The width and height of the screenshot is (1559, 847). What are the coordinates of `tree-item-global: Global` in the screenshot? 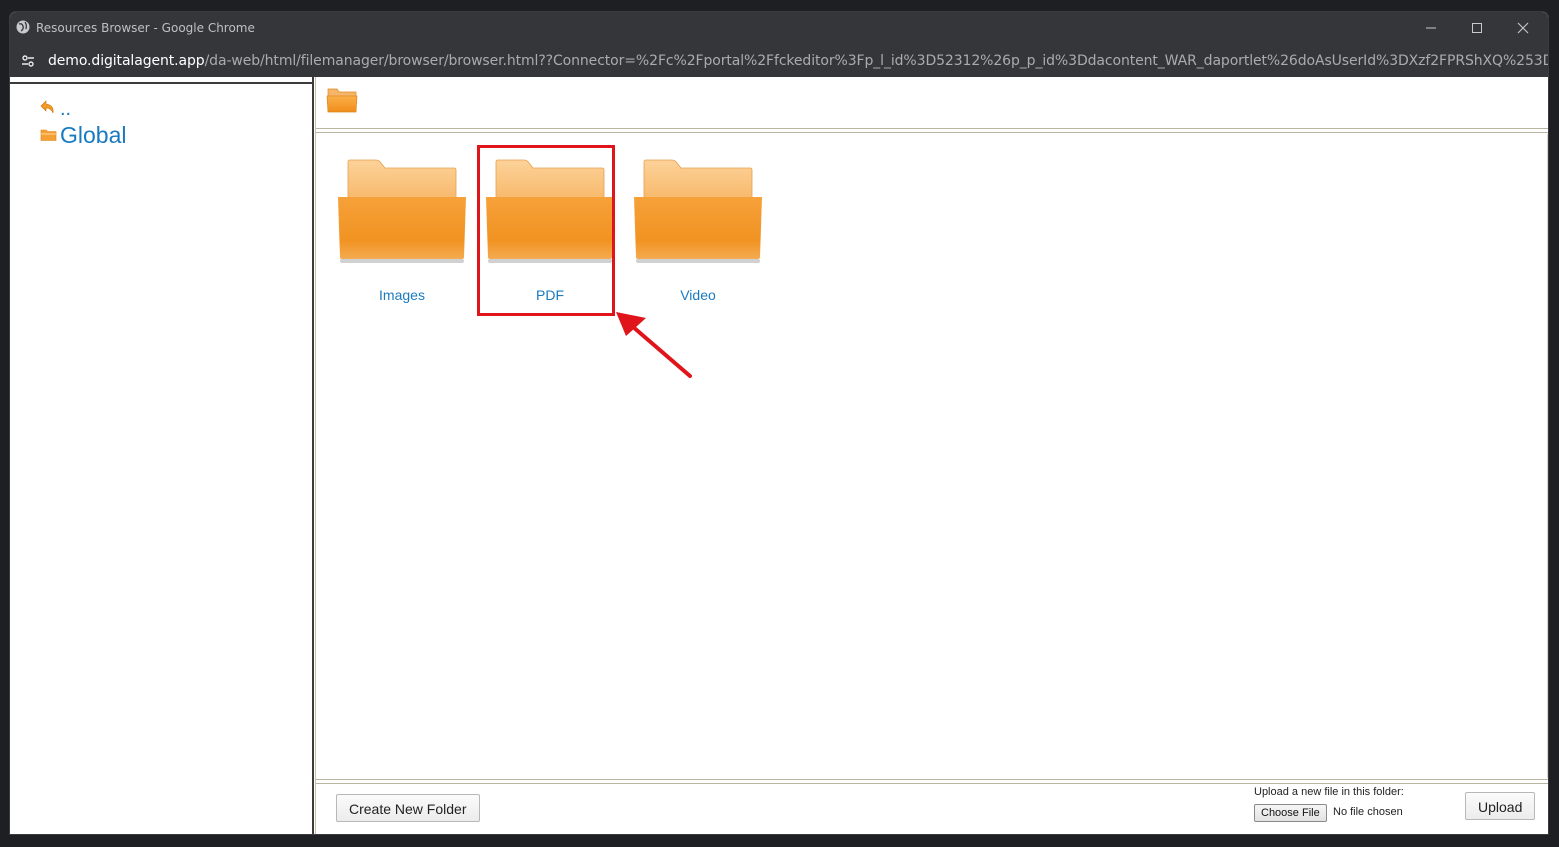 It's located at (83, 135).